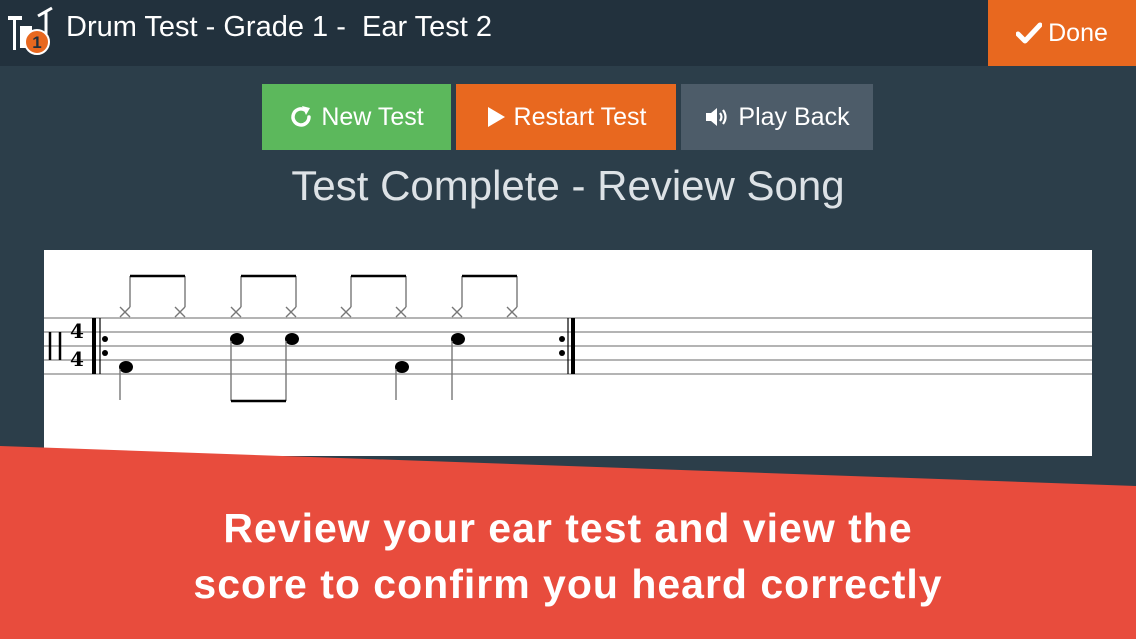 Image resolution: width=1136 pixels, height=639 pixels. I want to click on restart-test-label: Restart Test, so click(580, 116).